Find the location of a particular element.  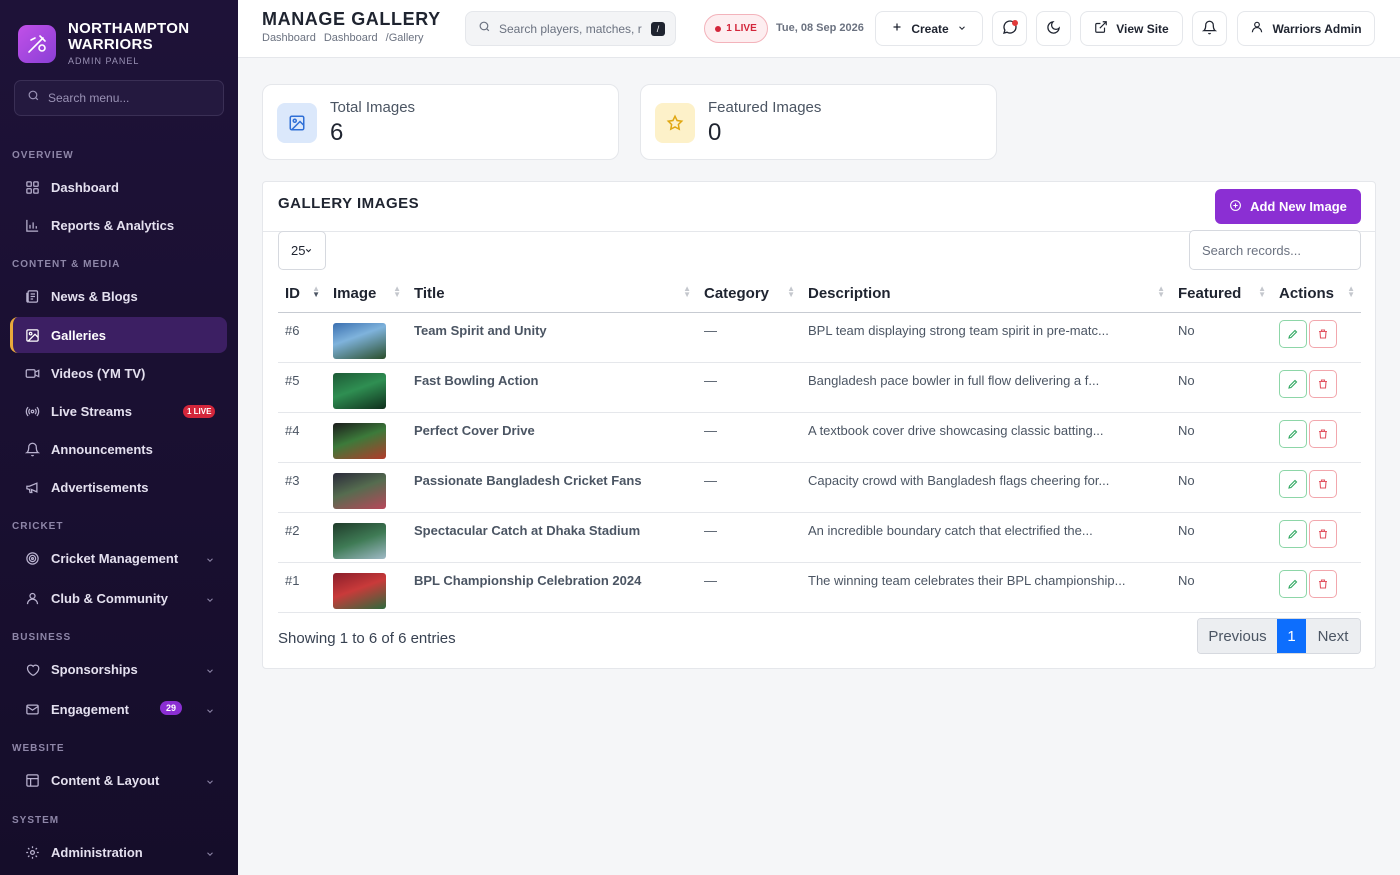

image-icon is located at coordinates (297, 123).